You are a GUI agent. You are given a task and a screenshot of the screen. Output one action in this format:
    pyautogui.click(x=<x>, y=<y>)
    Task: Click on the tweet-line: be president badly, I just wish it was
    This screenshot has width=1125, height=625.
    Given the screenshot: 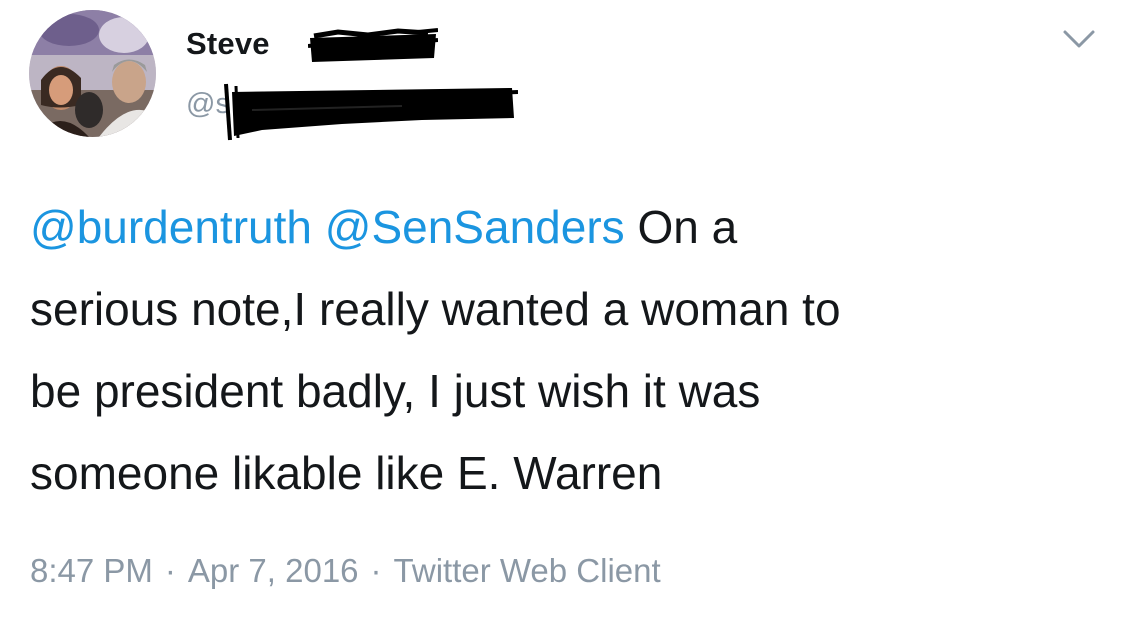 What is the action you would take?
    pyautogui.click(x=395, y=391)
    